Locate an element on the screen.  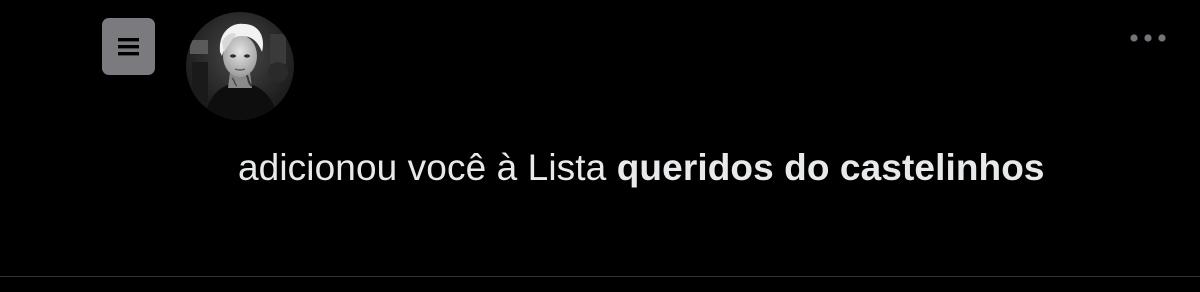
avatar is located at coordinates (240, 66).